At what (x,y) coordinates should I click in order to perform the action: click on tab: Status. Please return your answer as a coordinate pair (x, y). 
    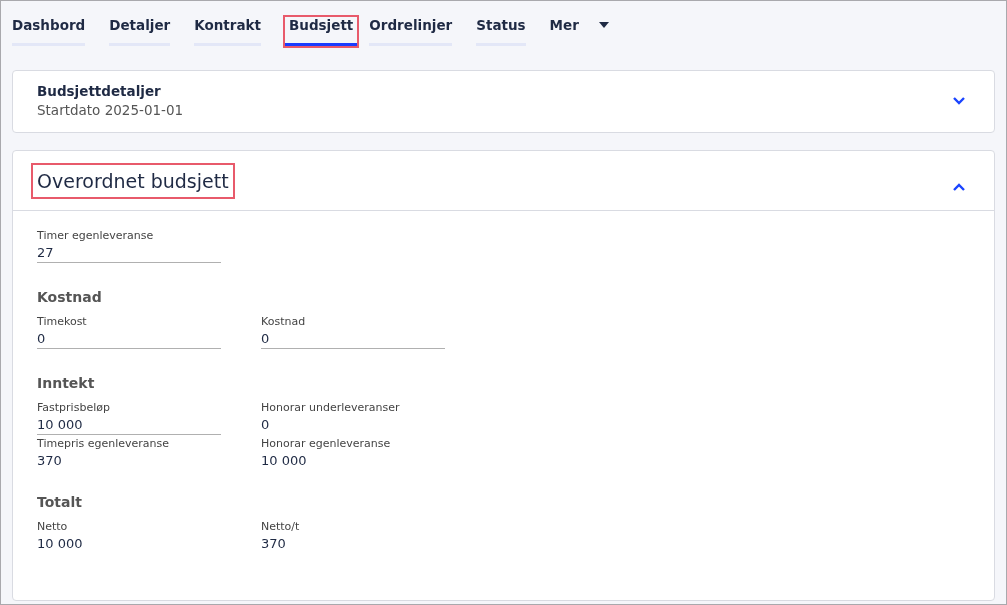
    Looking at the image, I should click on (501, 31).